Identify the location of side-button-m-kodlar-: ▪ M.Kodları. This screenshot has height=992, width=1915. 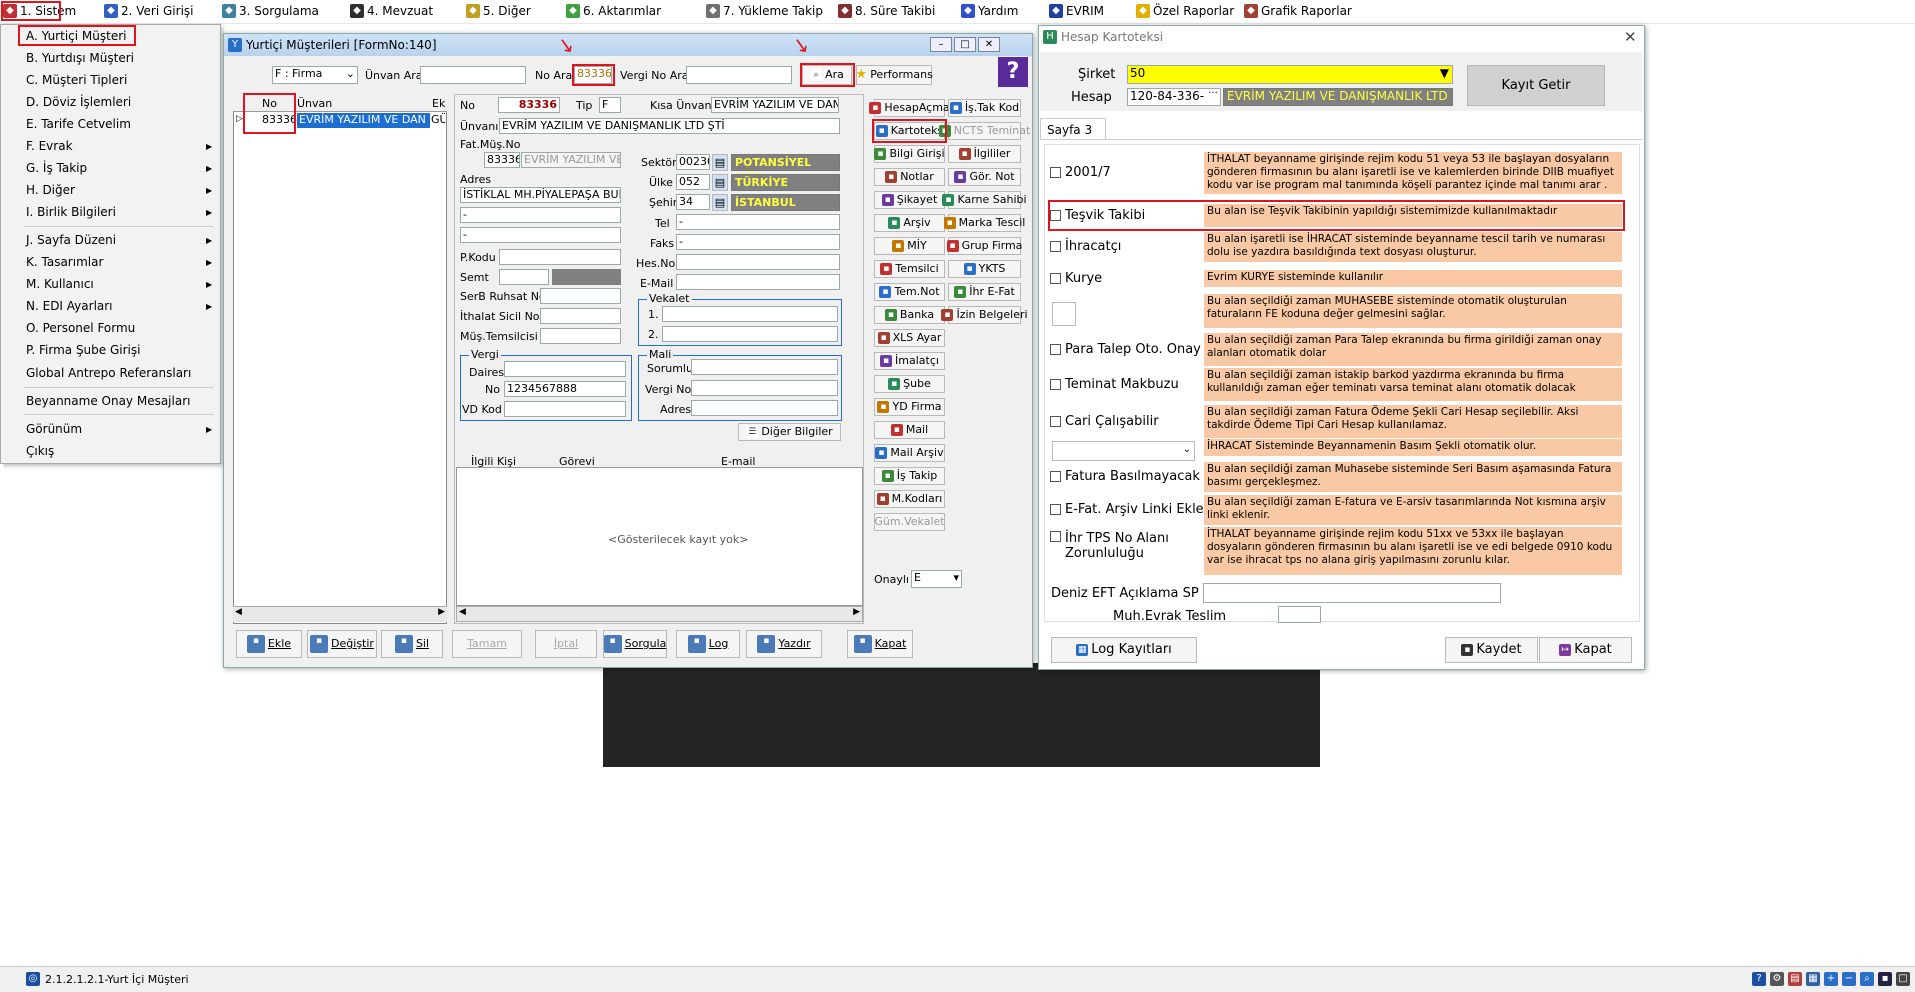
(909, 499).